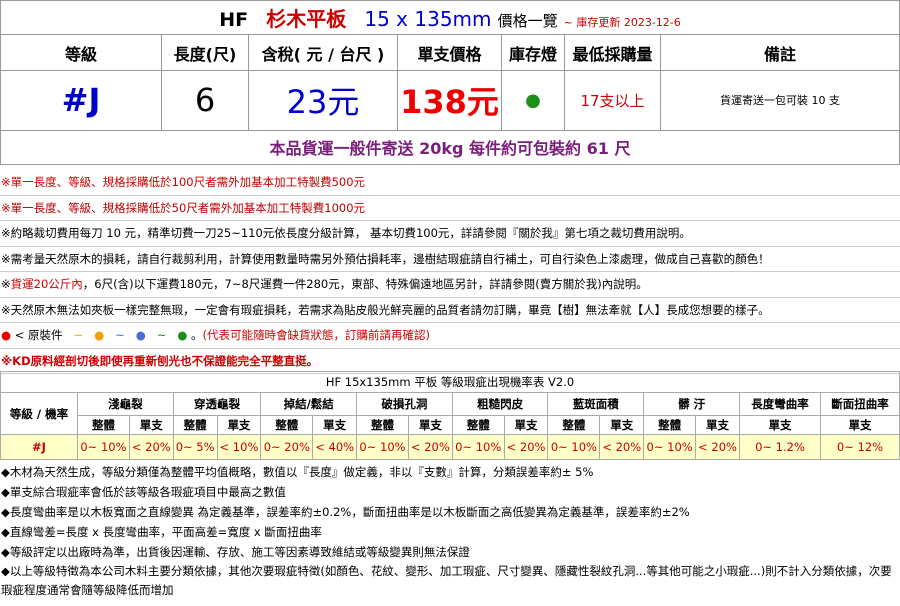  What do you see at coordinates (780, 447) in the screenshot?
I see `defect-value: 0~ 1.2%` at bounding box center [780, 447].